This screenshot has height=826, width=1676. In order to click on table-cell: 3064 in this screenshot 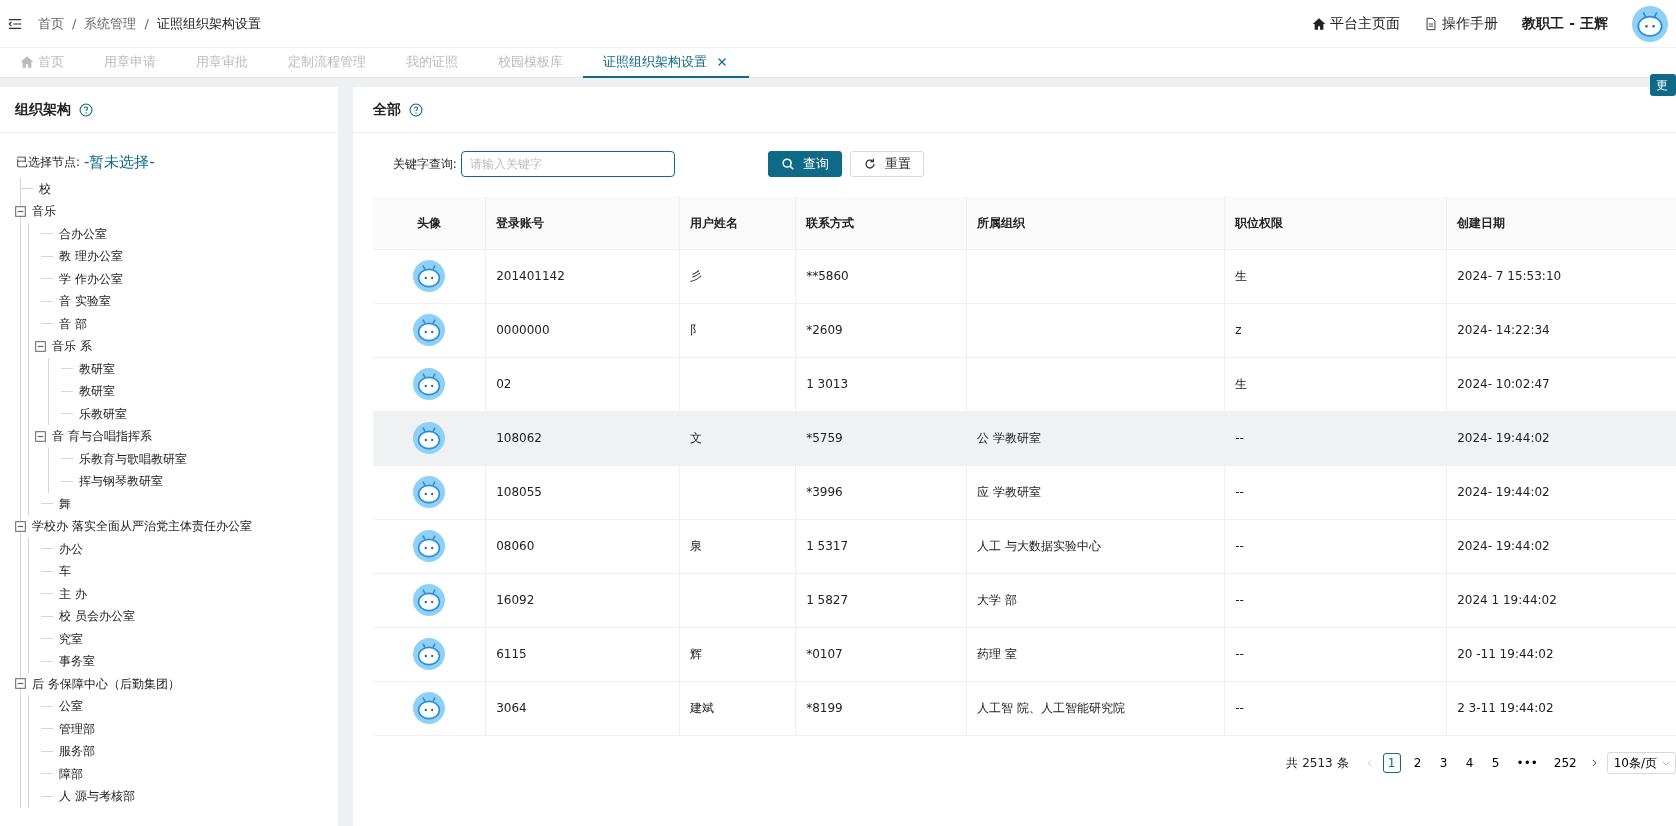, I will do `click(511, 708)`.